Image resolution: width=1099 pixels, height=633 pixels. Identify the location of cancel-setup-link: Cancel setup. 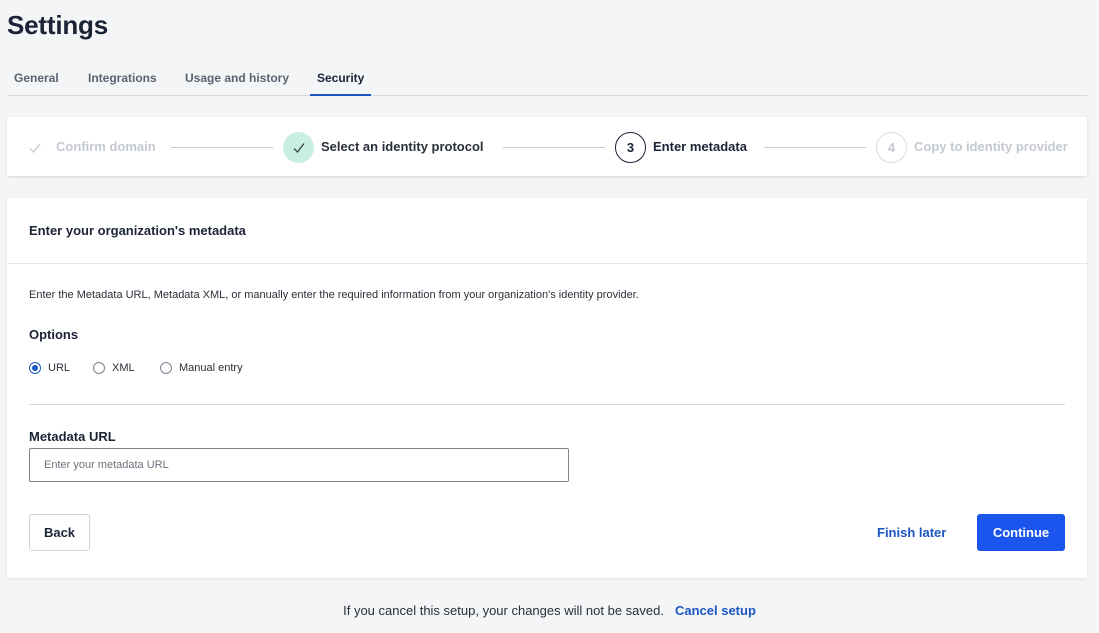
(715, 610).